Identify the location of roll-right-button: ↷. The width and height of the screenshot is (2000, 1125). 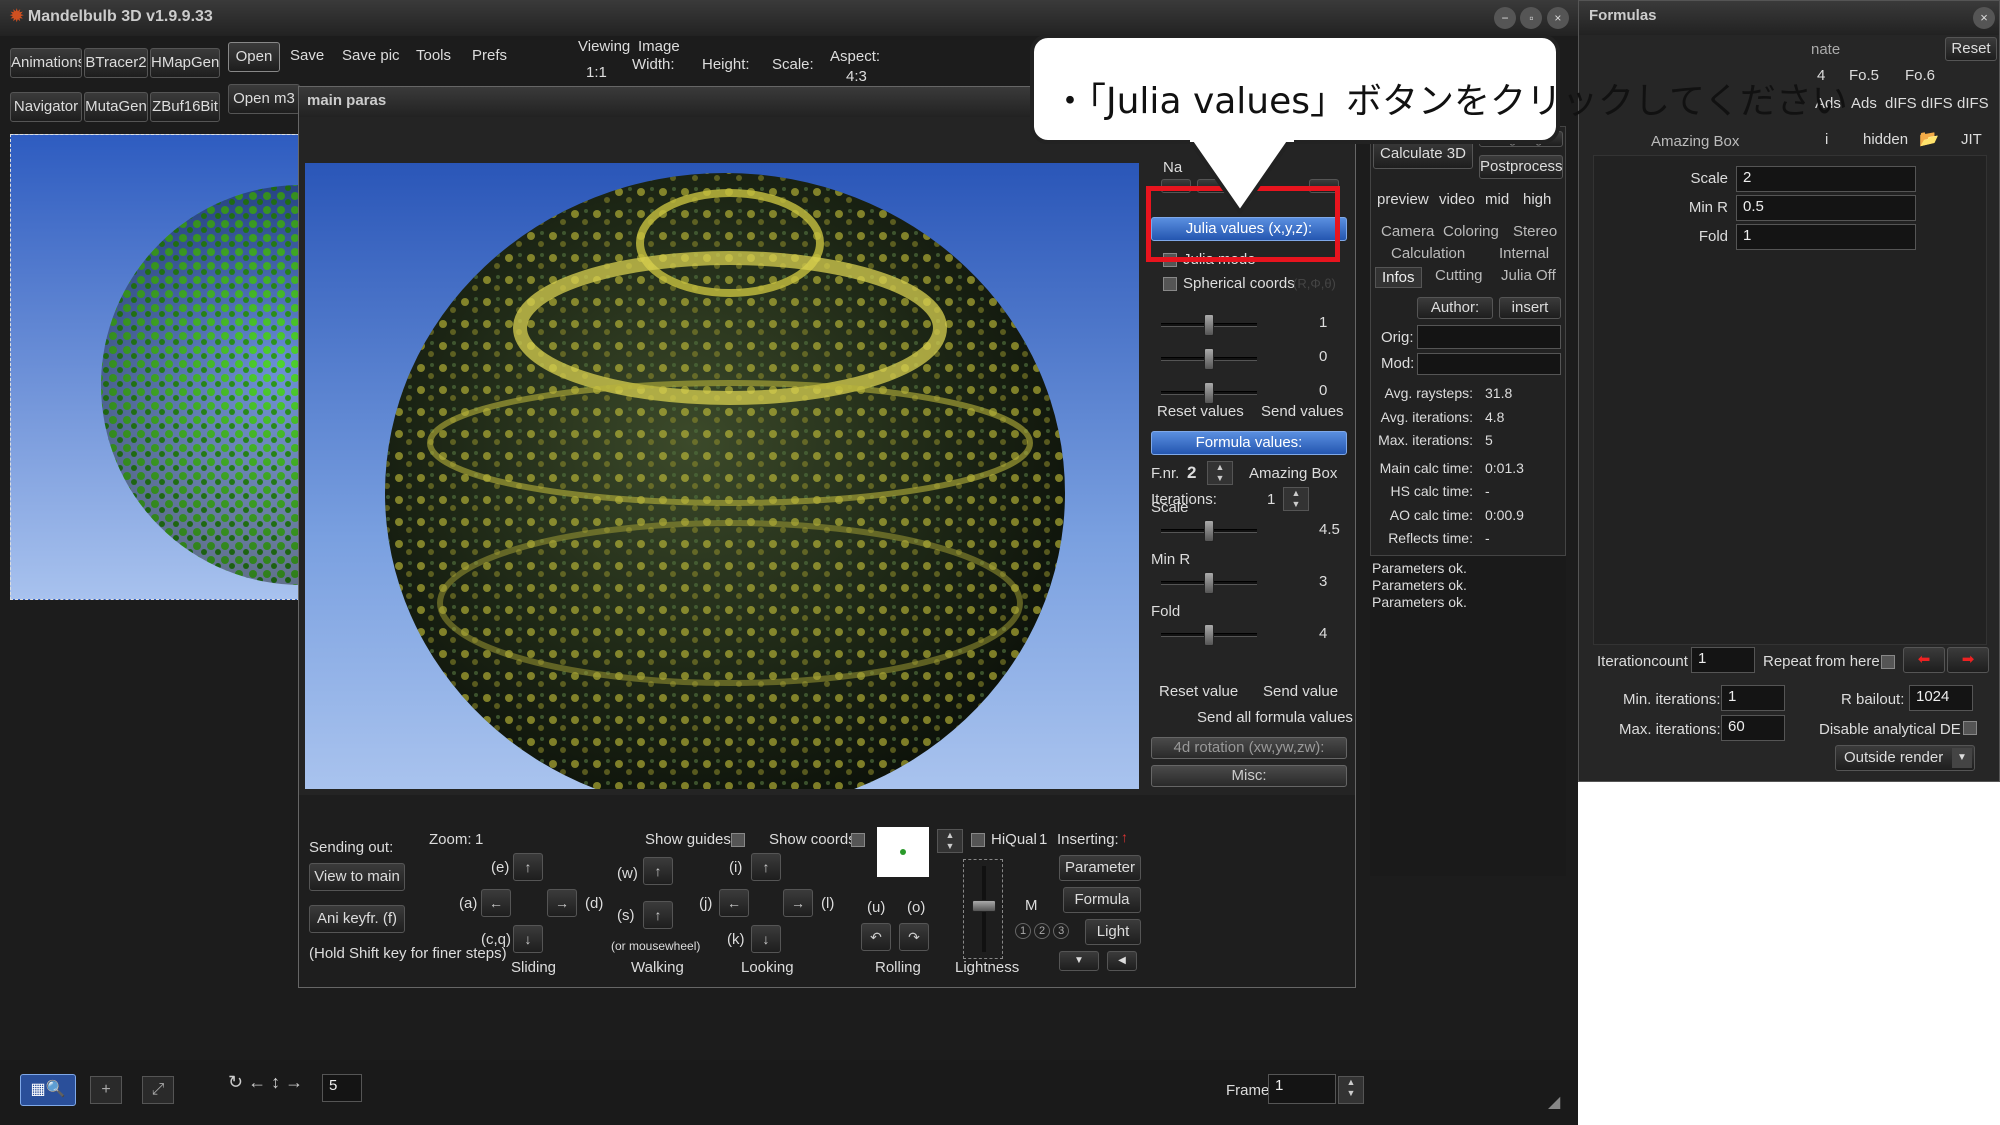
(914, 937).